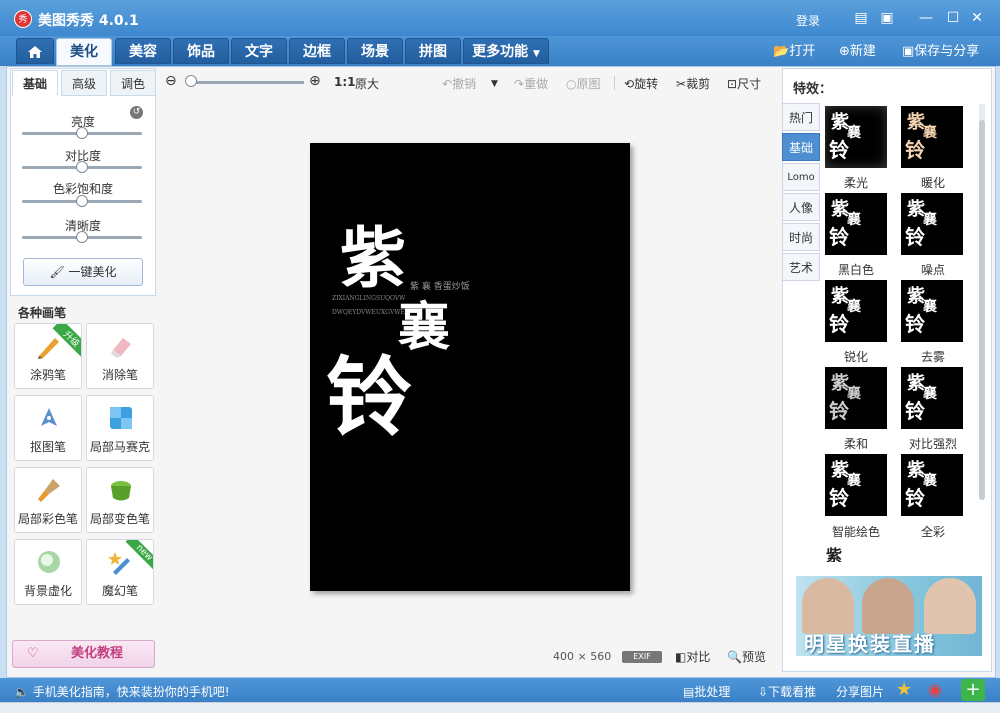  Describe the element at coordinates (82, 133) in the screenshot. I see `brightness-slider-knob` at that location.